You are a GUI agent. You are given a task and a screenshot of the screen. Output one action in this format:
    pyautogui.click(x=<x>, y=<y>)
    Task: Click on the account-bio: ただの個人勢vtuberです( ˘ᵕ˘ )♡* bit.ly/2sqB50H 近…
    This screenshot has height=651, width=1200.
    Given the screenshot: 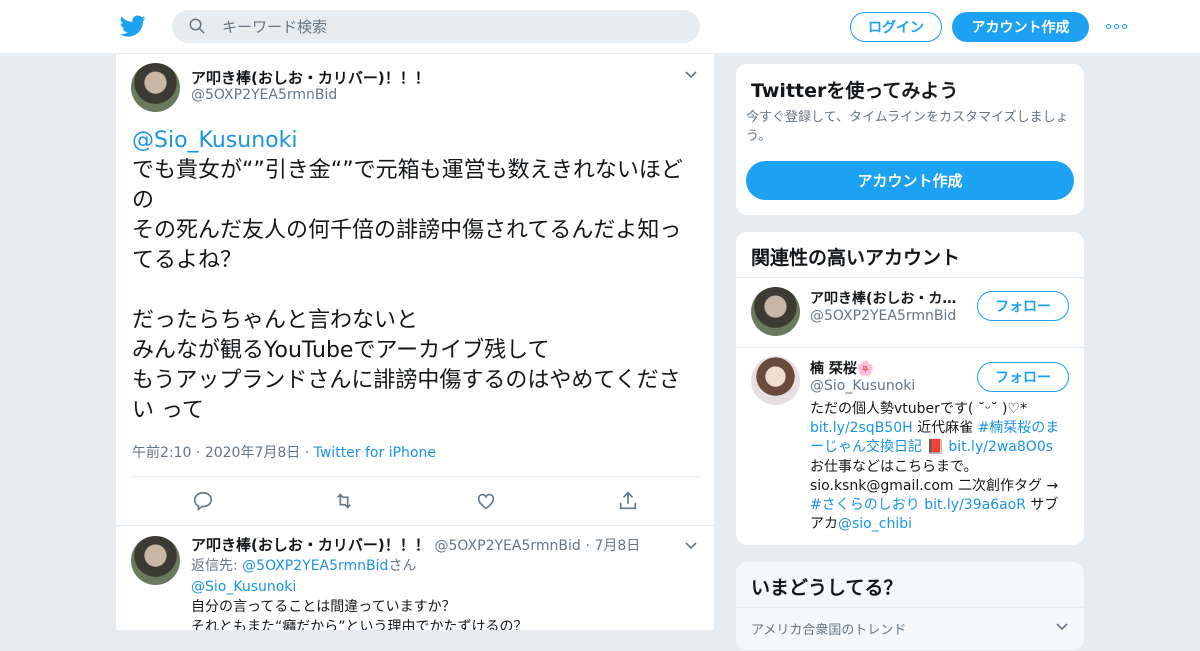 What is the action you would take?
    pyautogui.click(x=940, y=467)
    